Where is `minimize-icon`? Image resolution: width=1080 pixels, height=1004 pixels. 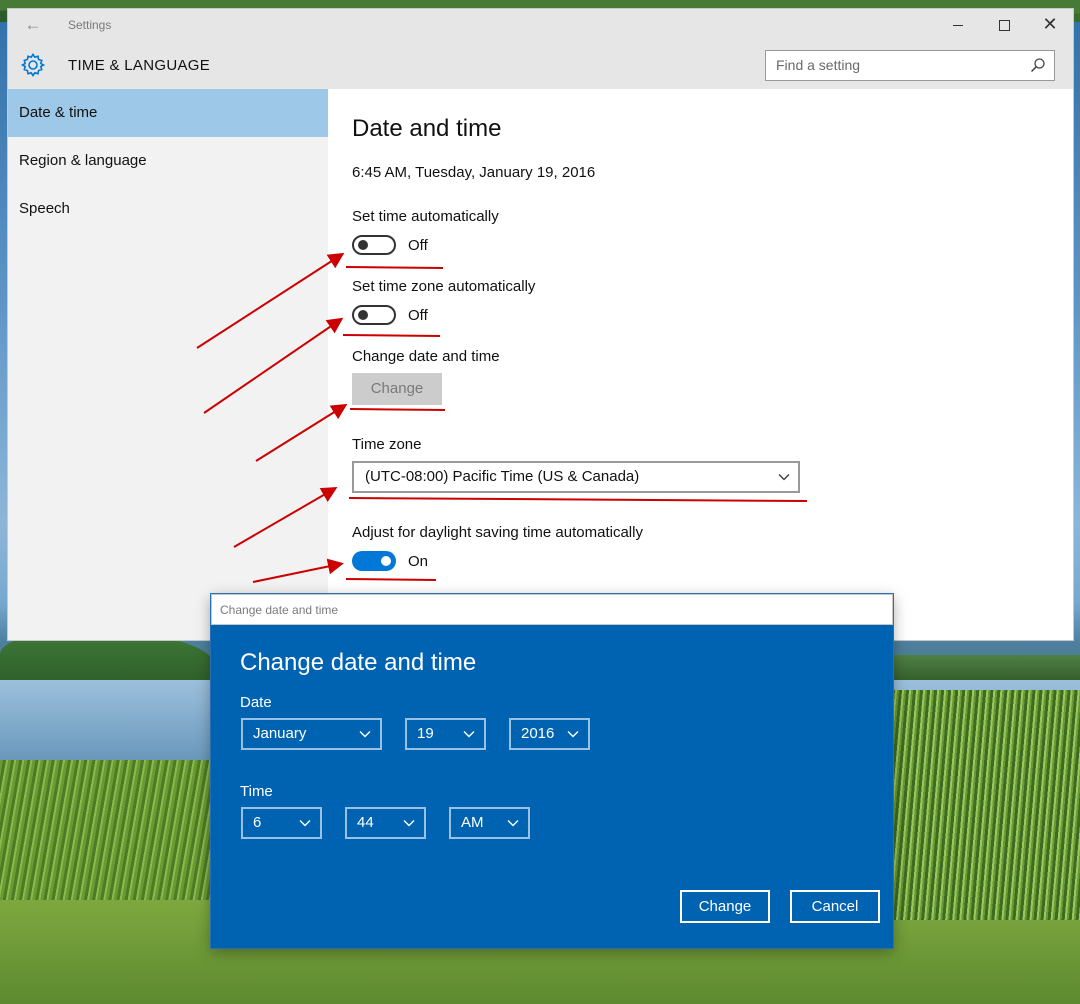
minimize-icon is located at coordinates (958, 25).